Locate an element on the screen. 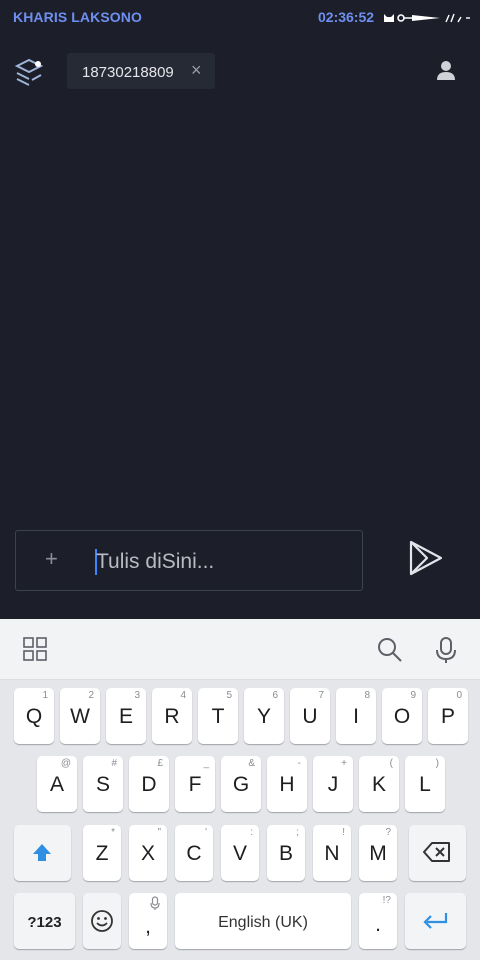 The image size is (480, 960). key-hint: : is located at coordinates (251, 832).